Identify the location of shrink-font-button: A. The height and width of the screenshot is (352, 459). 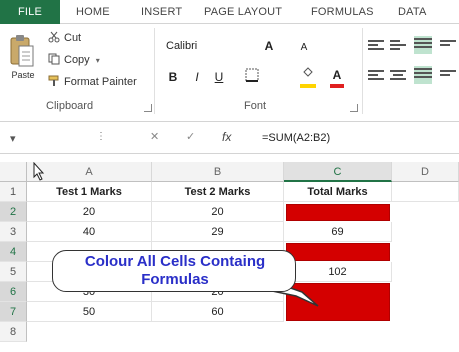
(304, 48).